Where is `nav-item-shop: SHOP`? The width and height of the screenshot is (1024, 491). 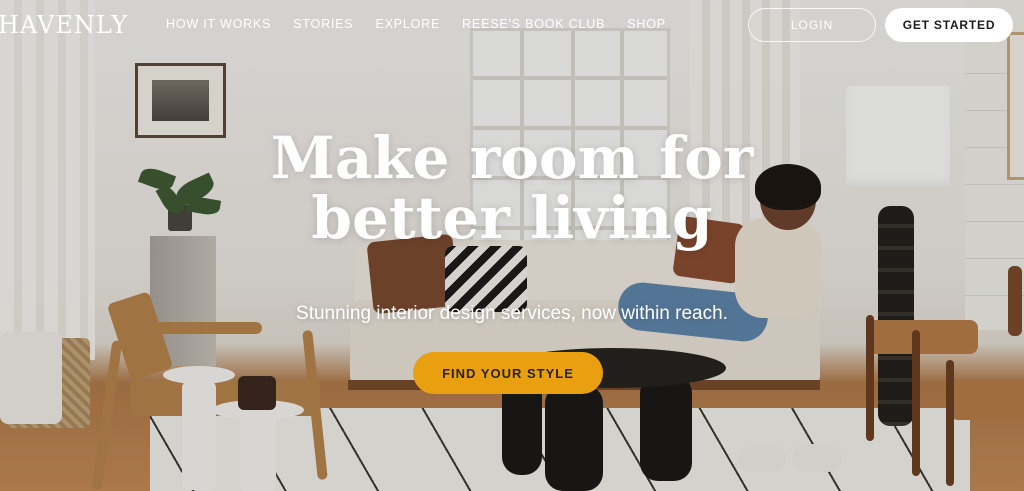 nav-item-shop: SHOP is located at coordinates (646, 24).